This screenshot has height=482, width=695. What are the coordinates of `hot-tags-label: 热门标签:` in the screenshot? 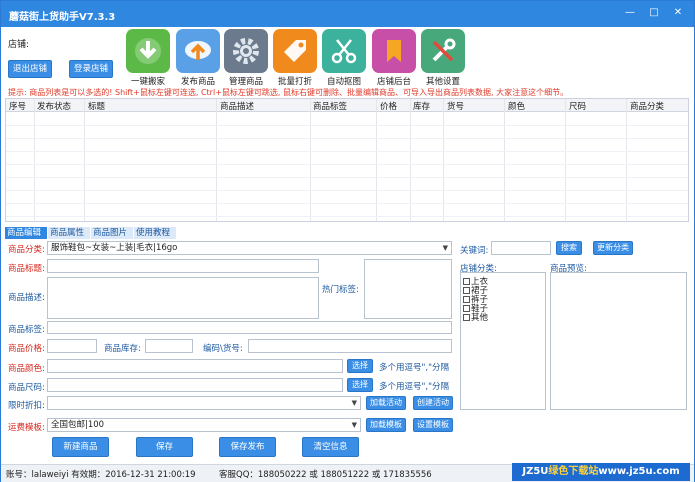 It's located at (340, 290).